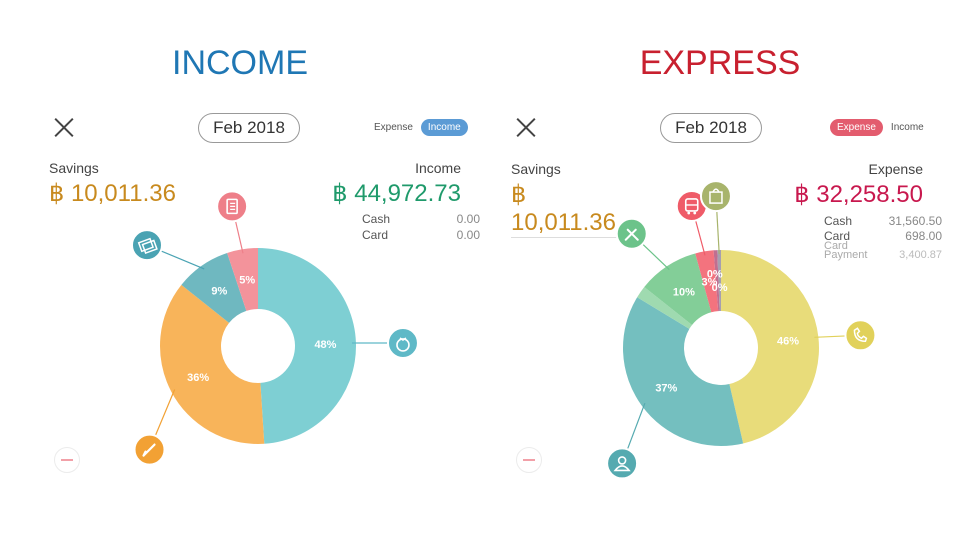 This screenshot has width=960, height=540. Describe the element at coordinates (622, 463) in the screenshot. I see `person-icon` at that location.